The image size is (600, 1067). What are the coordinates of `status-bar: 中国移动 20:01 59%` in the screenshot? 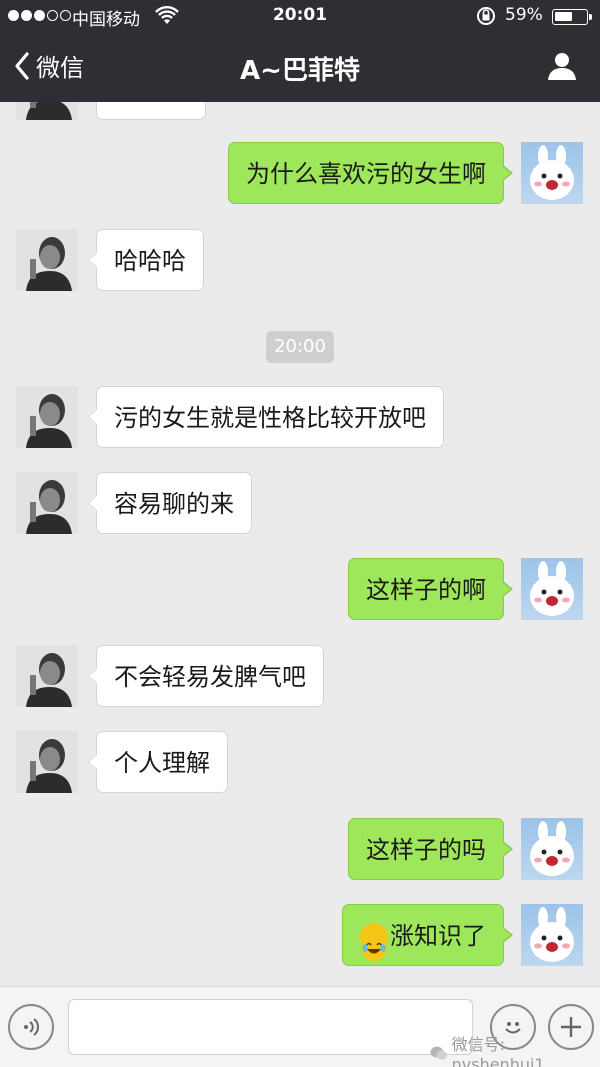 It's located at (300, 17).